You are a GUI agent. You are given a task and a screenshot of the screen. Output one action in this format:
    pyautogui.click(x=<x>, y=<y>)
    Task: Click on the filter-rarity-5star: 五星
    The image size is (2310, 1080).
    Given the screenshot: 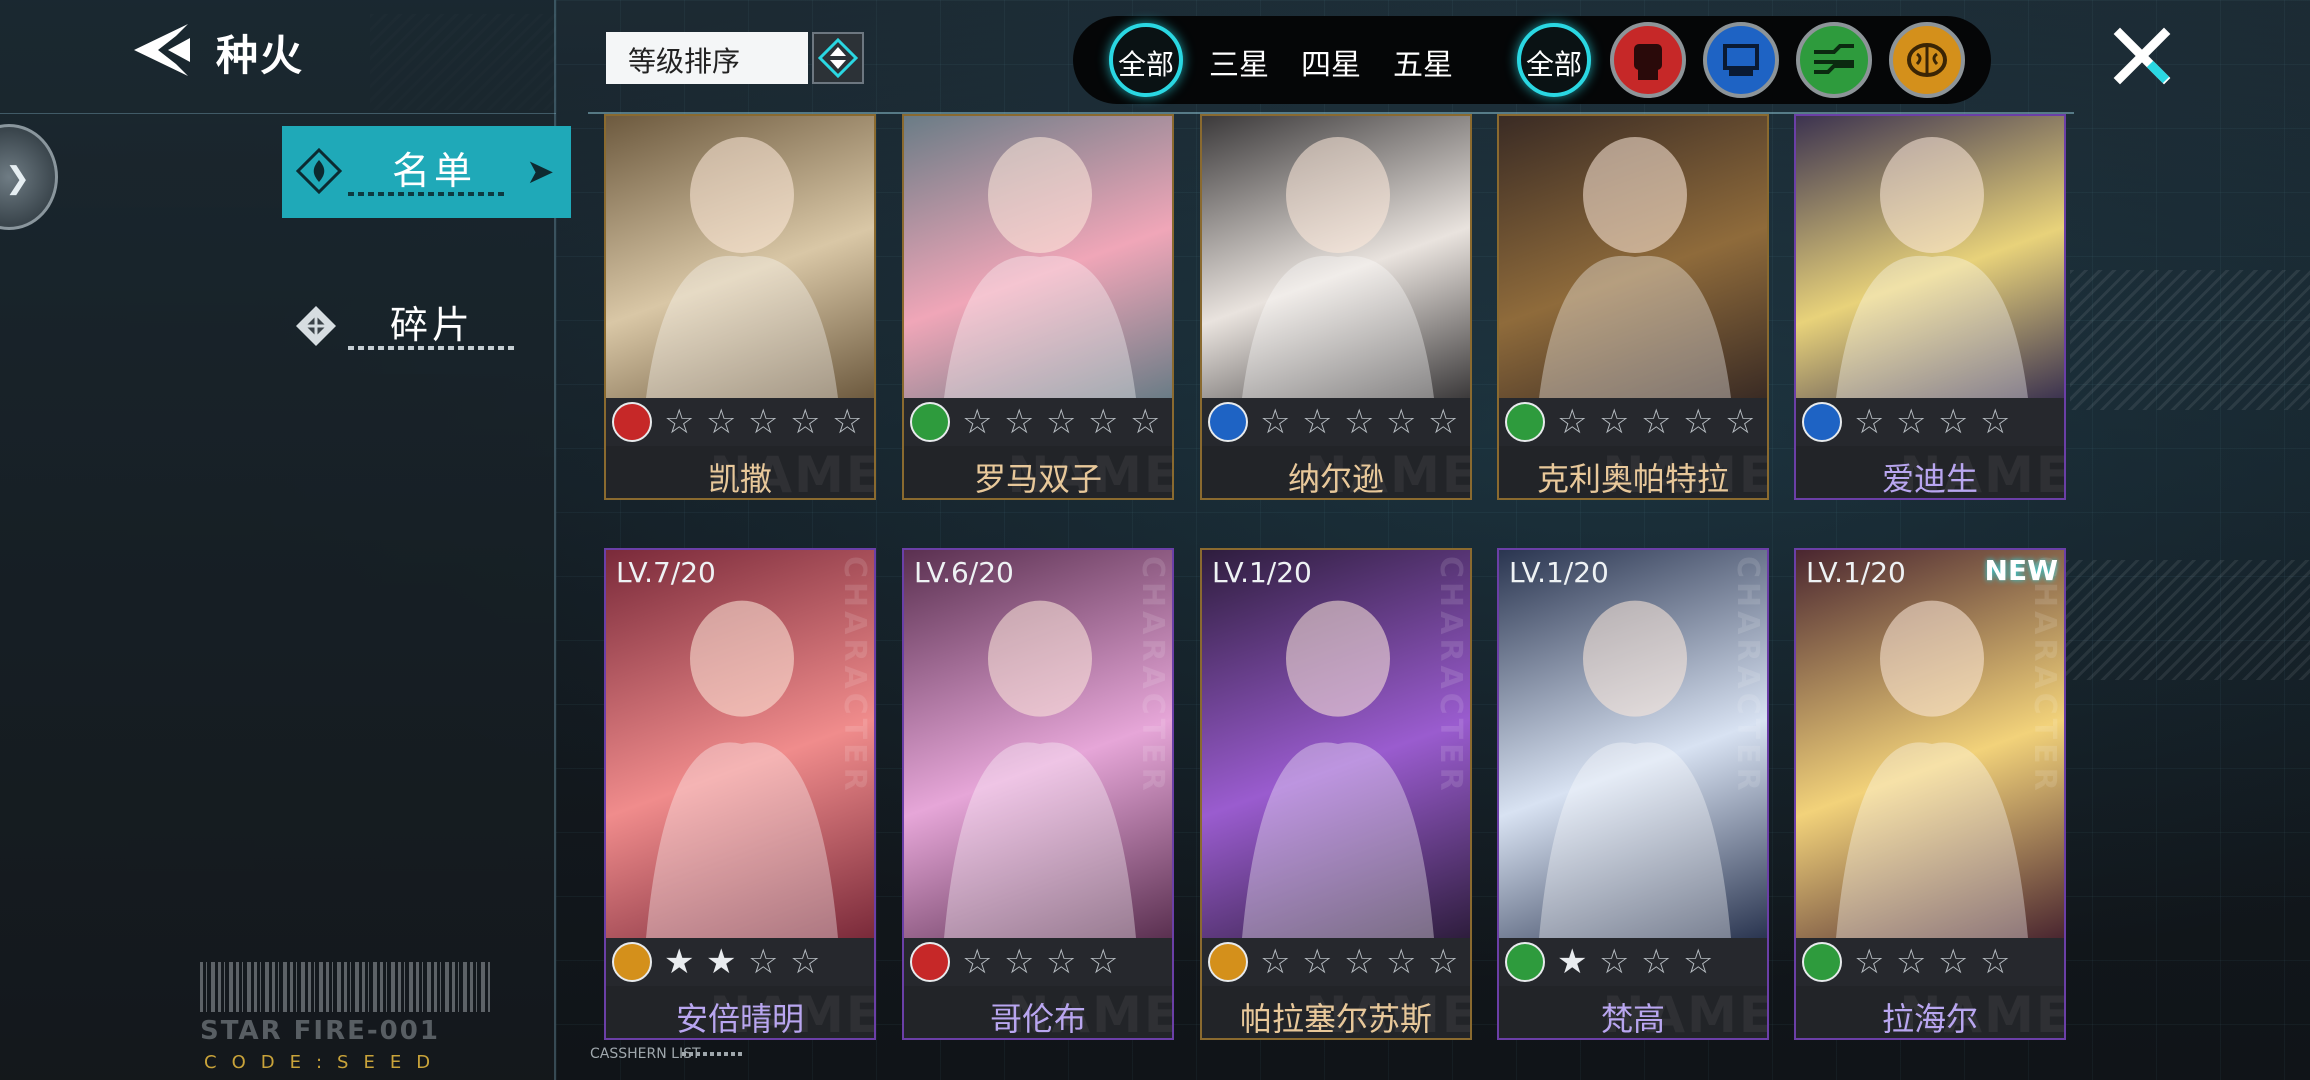 What is the action you would take?
    pyautogui.click(x=1423, y=62)
    